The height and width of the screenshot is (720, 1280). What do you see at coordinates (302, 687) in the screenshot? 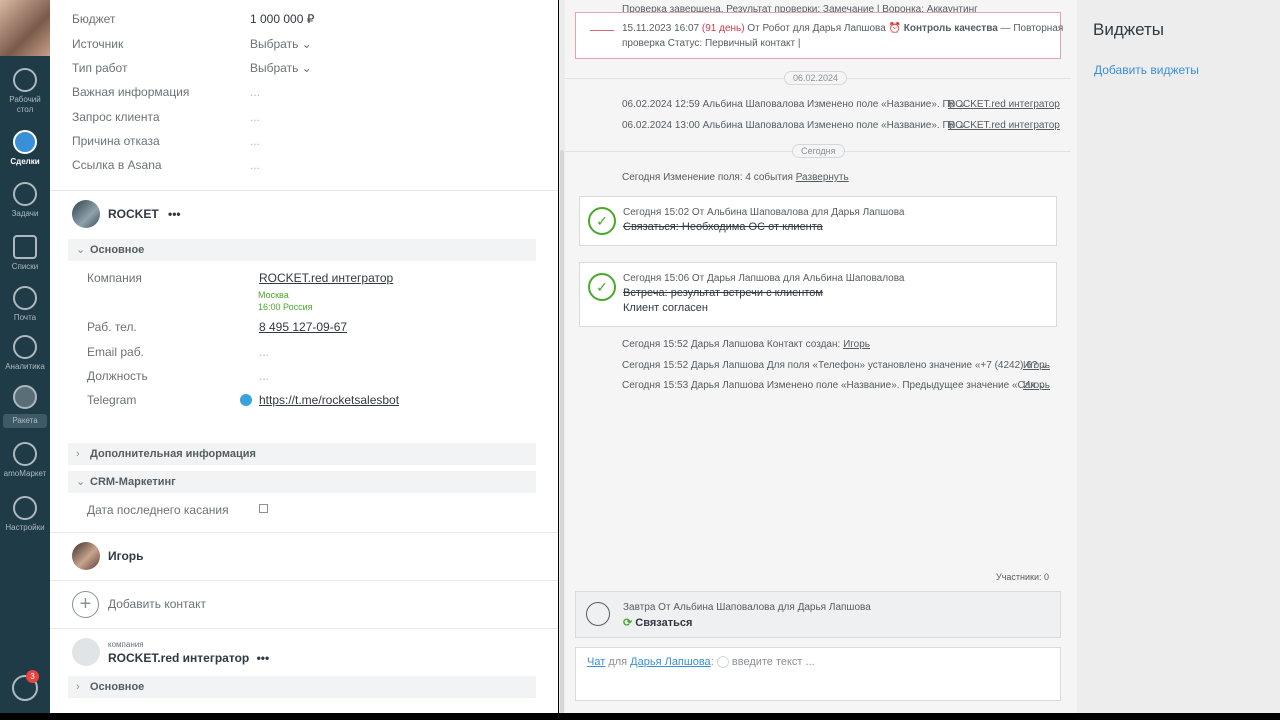
I see `company-section-main-toggle: › Основное` at bounding box center [302, 687].